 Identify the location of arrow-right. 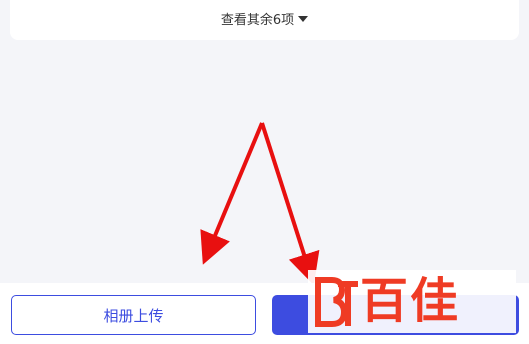
(290, 204).